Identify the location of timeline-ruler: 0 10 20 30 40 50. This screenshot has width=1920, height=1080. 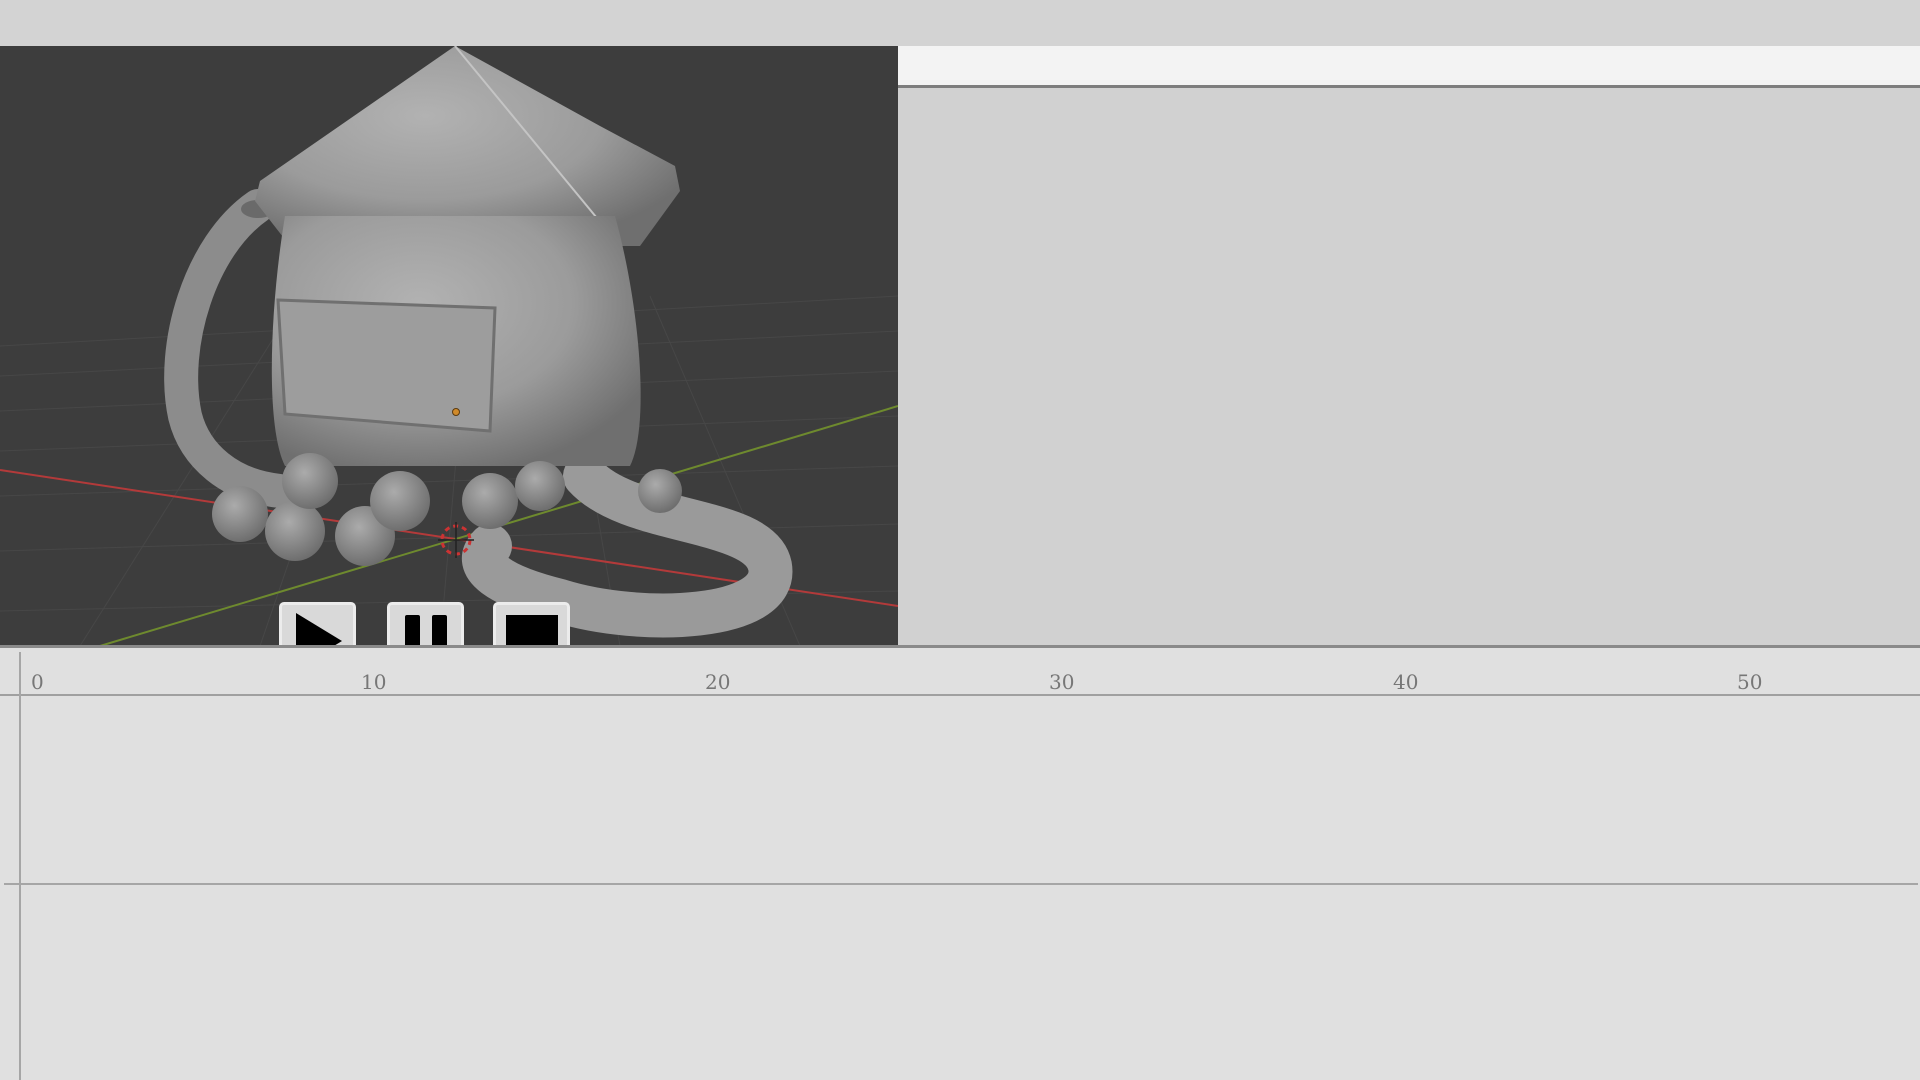
(960, 672).